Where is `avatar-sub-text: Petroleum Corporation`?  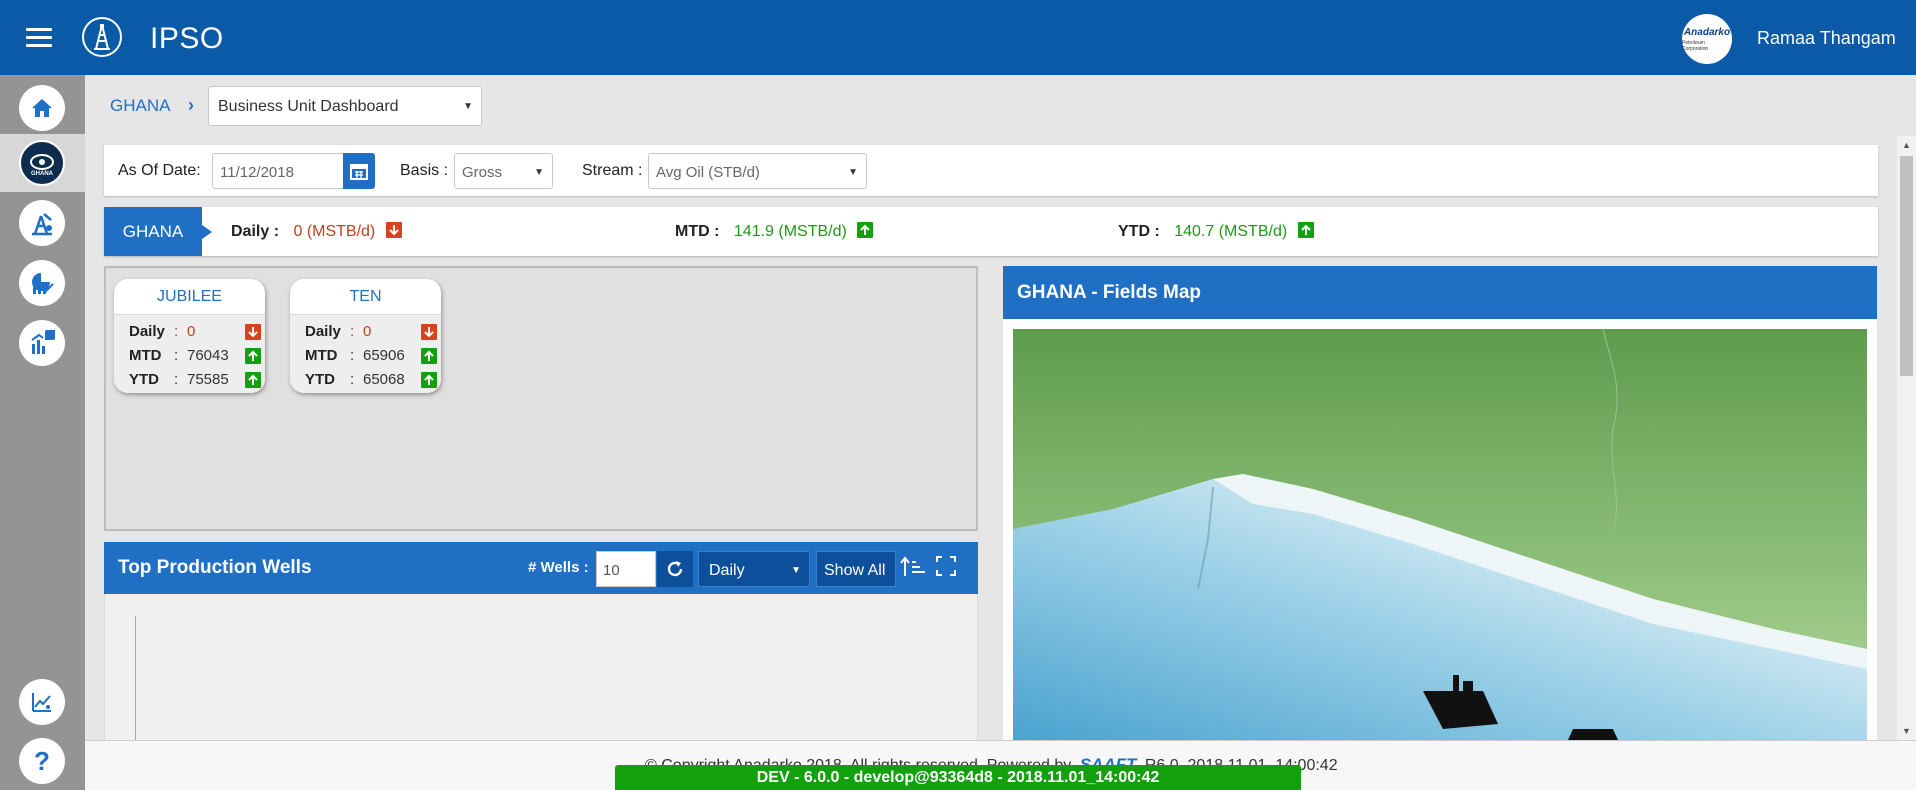 avatar-sub-text: Petroleum Corporation is located at coordinates (1695, 45).